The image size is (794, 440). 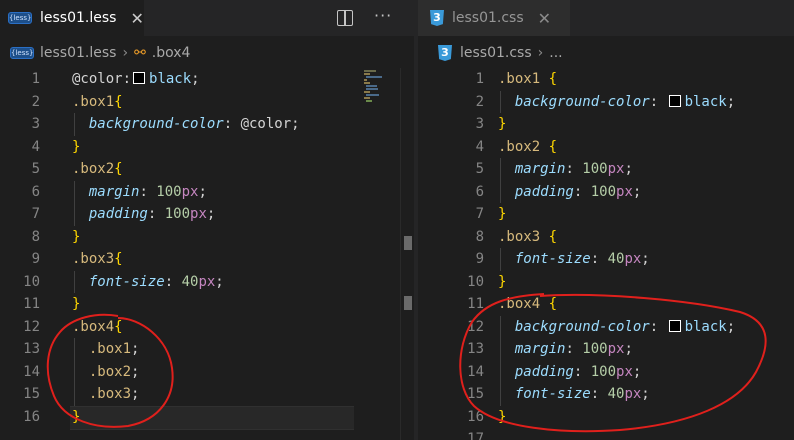 I want to click on line-number: 13, so click(x=475, y=349).